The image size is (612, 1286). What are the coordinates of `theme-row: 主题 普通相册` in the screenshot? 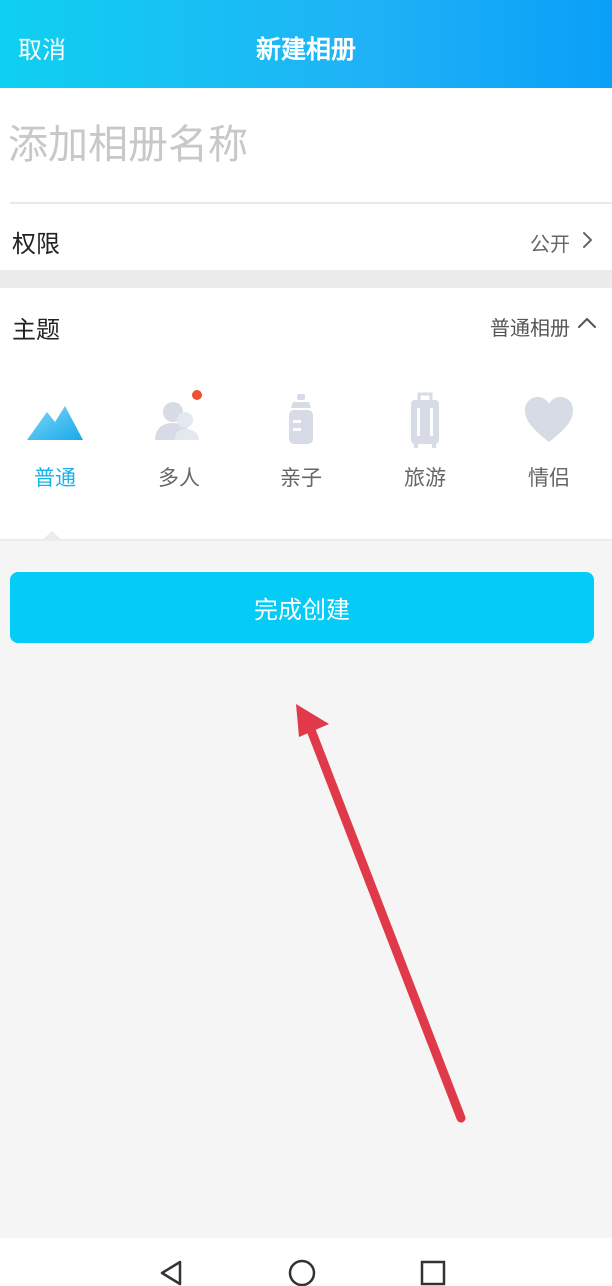 It's located at (306, 324).